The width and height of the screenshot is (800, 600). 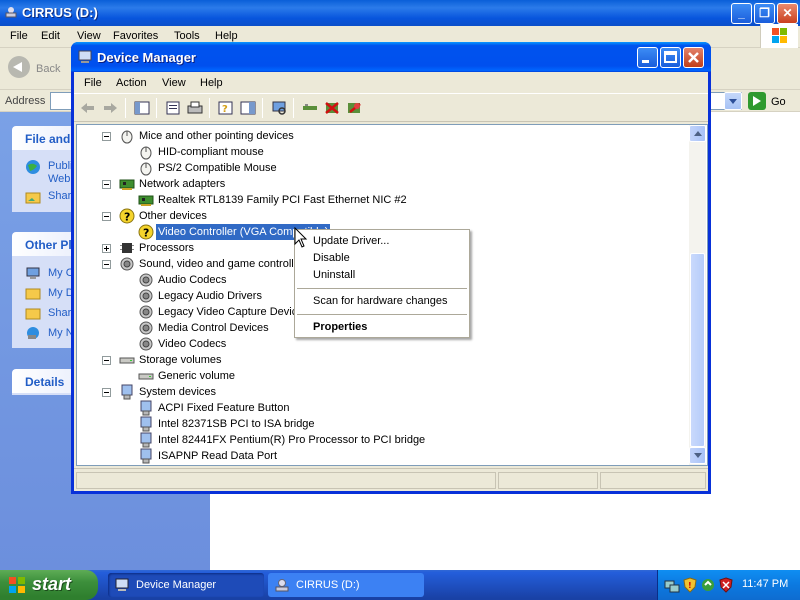 What do you see at coordinates (733, 101) in the screenshot?
I see `address-dropdown-icon` at bounding box center [733, 101].